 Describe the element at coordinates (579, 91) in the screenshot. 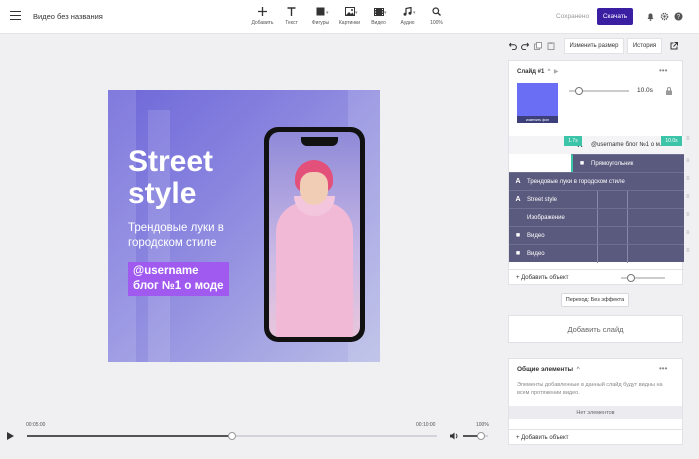

I see `duration-handle` at that location.